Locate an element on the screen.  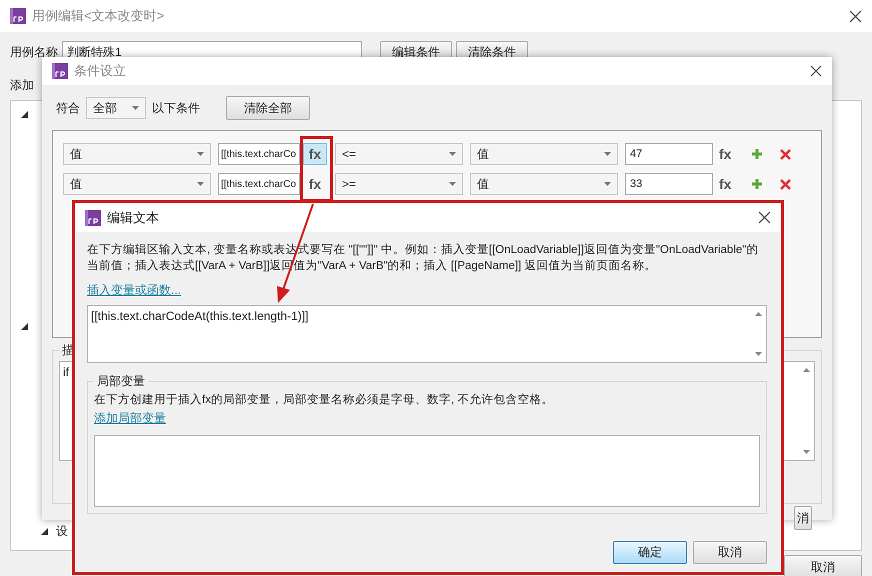
expression-editor: [[this.text.charCodeAt(this.text.length-1)]] is located at coordinates (427, 334).